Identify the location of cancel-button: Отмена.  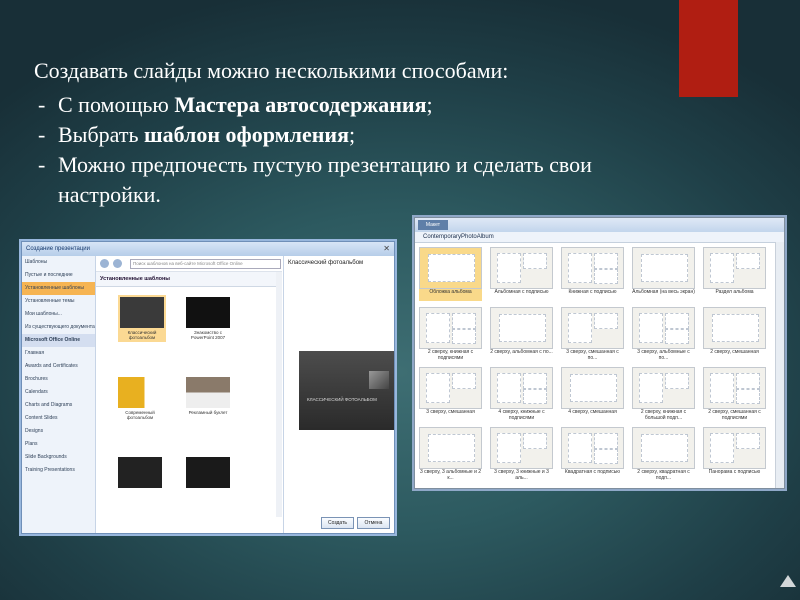
(373, 523).